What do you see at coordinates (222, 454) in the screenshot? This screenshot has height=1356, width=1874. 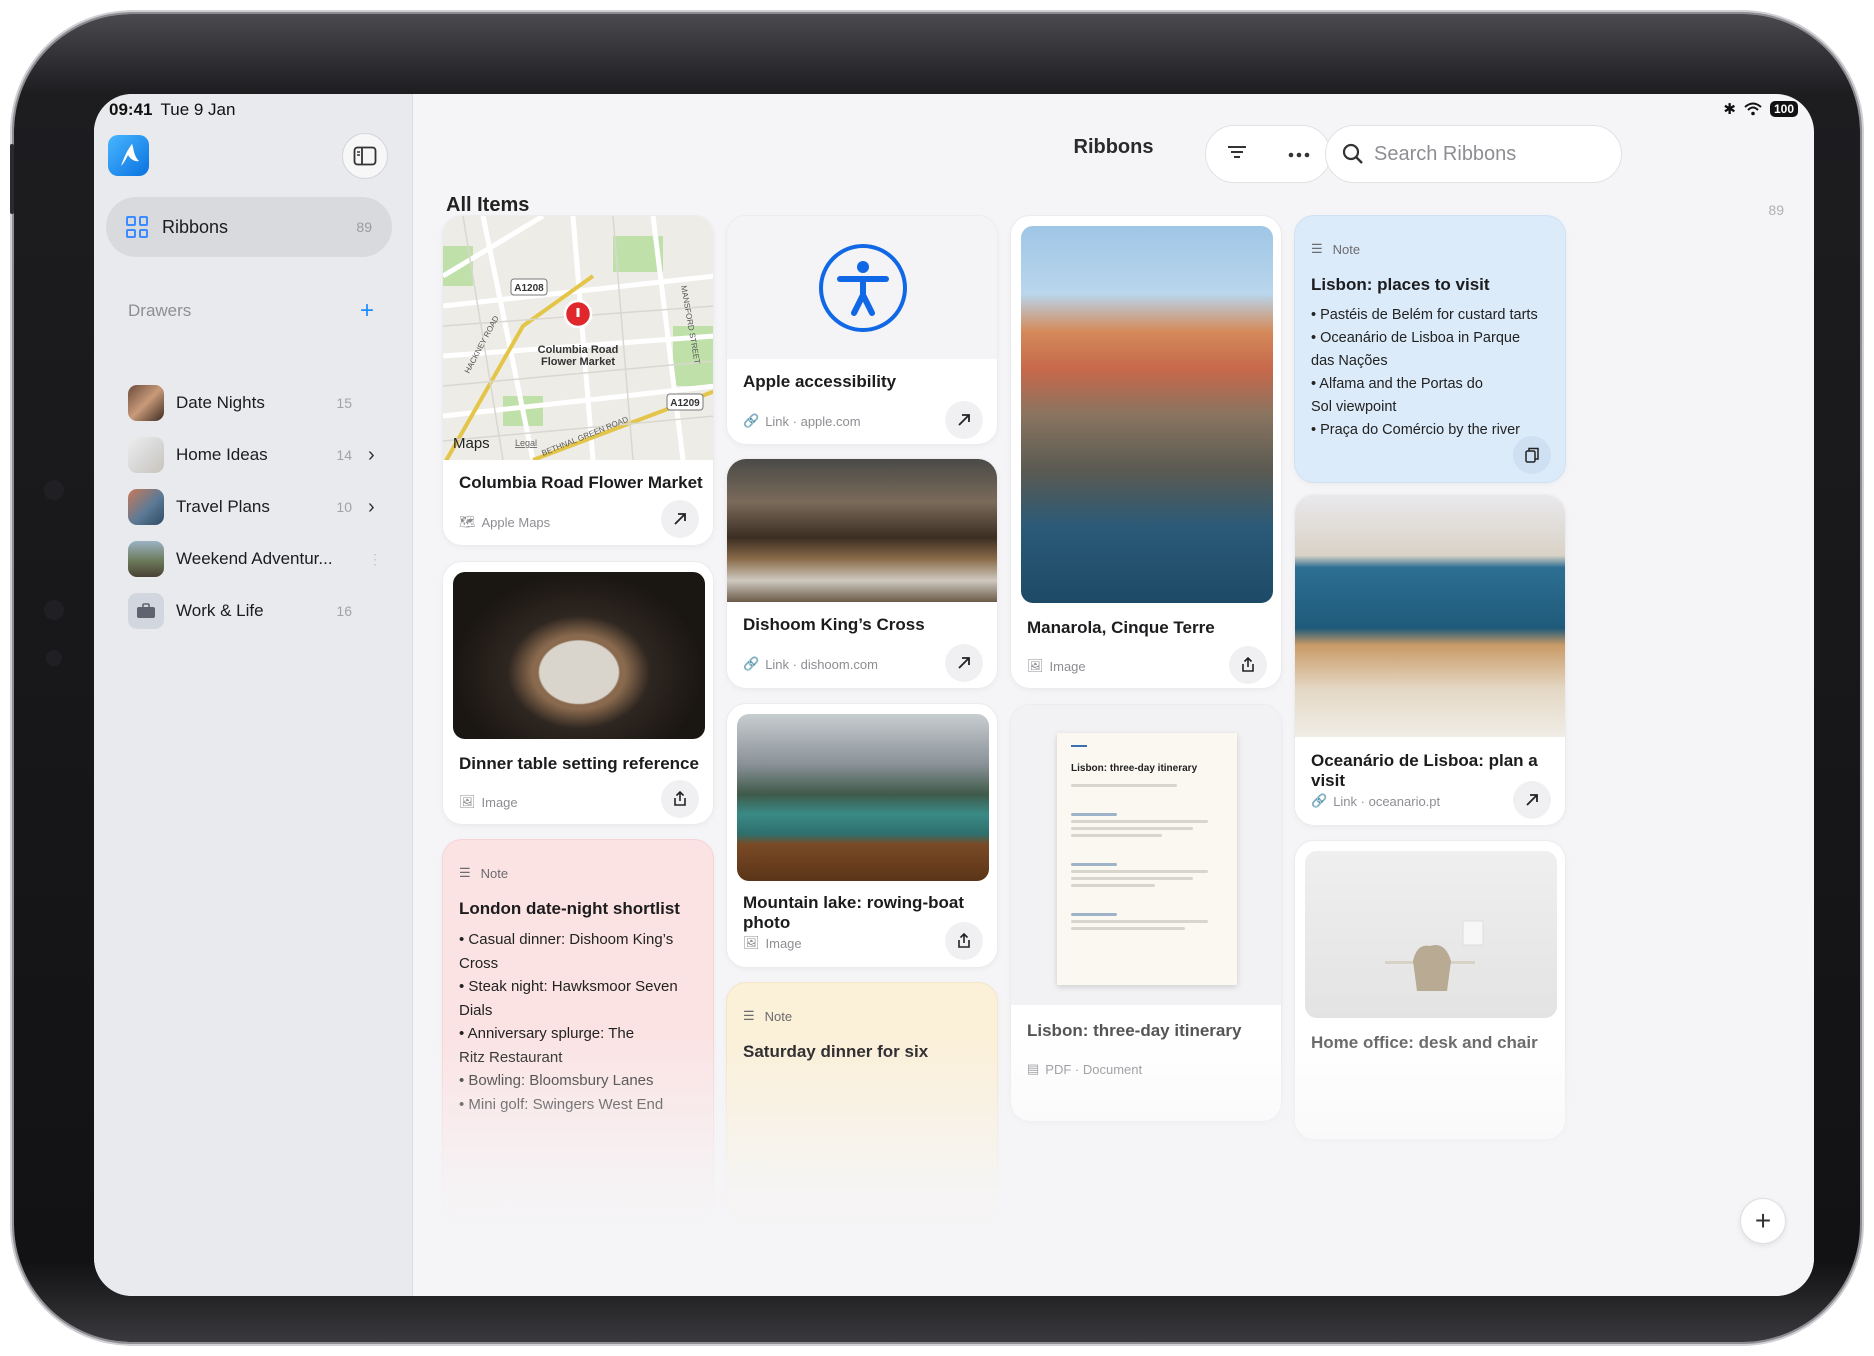 I see `drawer-label: Home Ideas` at bounding box center [222, 454].